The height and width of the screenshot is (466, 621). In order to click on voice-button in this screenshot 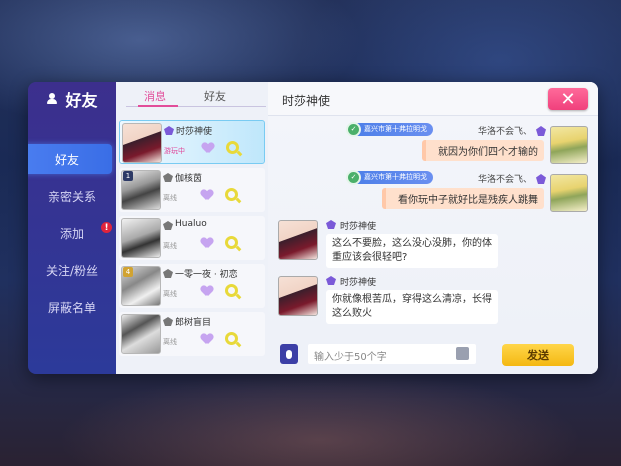, I will do `click(289, 354)`.